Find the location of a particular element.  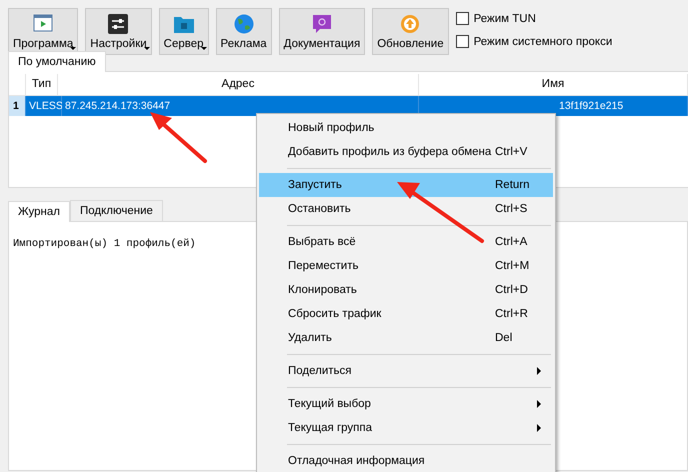

log-line: Импортирован(ы) 1 профиль(ей) is located at coordinates (104, 244).